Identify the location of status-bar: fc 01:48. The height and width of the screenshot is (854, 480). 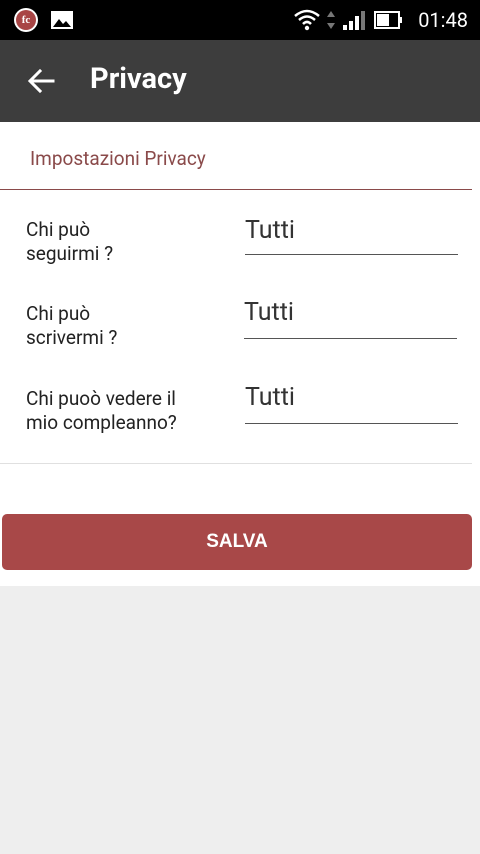
(240, 20).